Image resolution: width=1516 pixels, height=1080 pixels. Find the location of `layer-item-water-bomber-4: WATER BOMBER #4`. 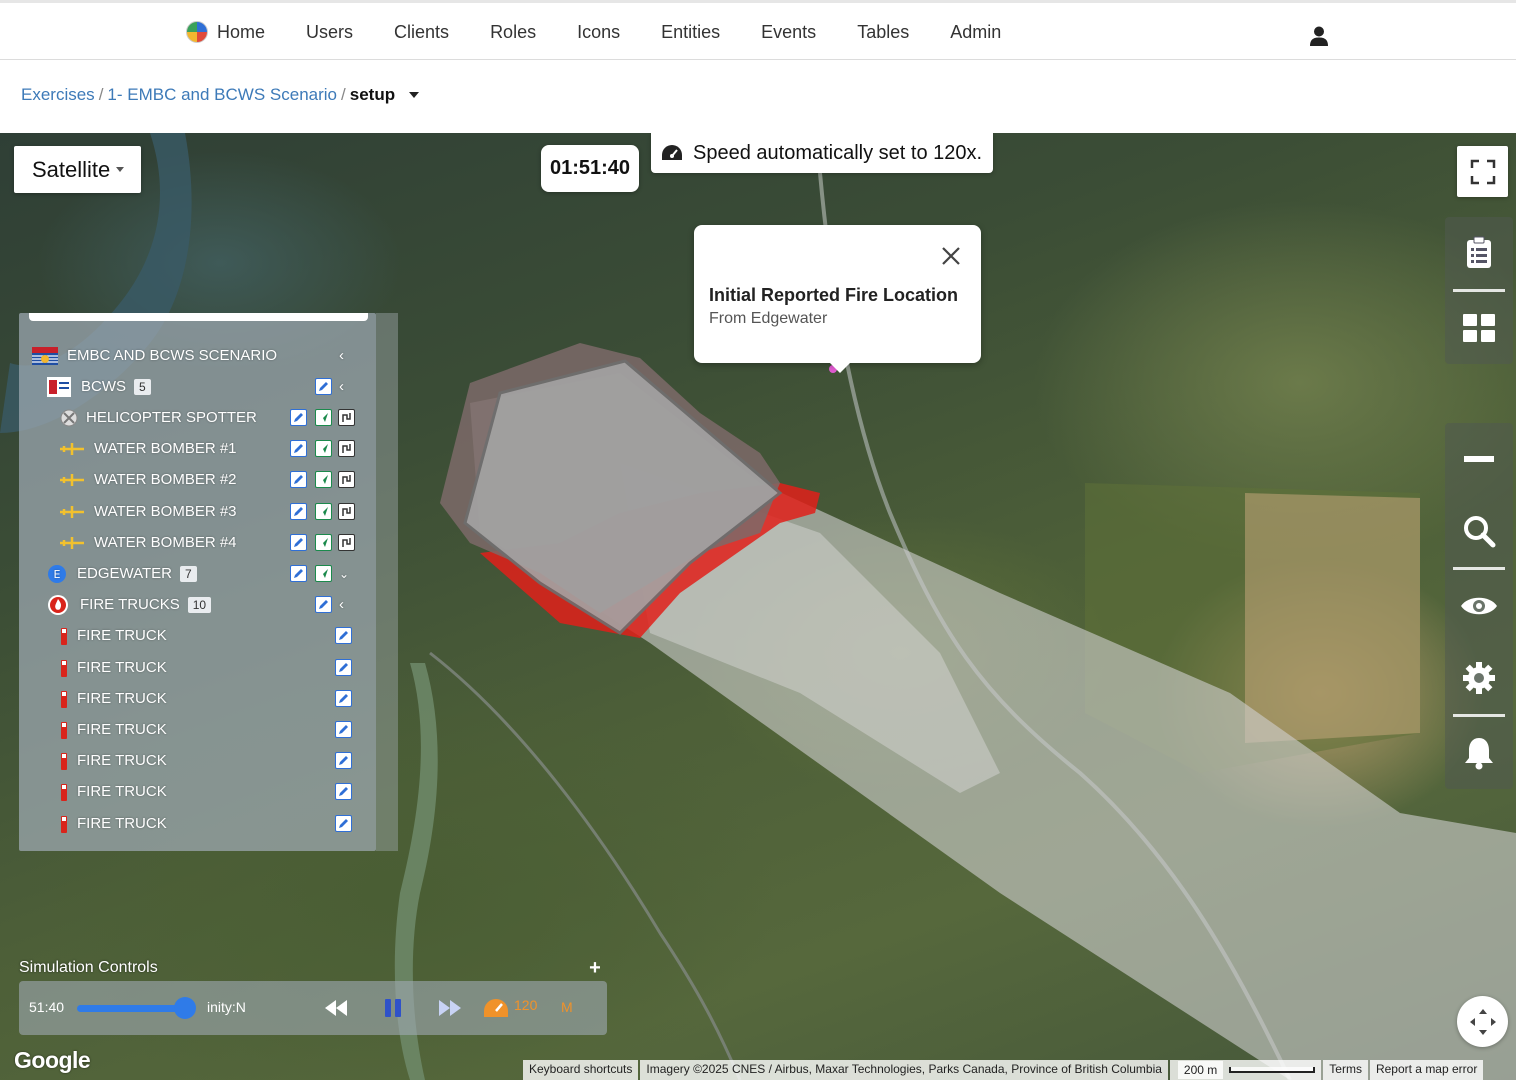

layer-item-water-bomber-4: WATER BOMBER #4 is located at coordinates (197, 542).